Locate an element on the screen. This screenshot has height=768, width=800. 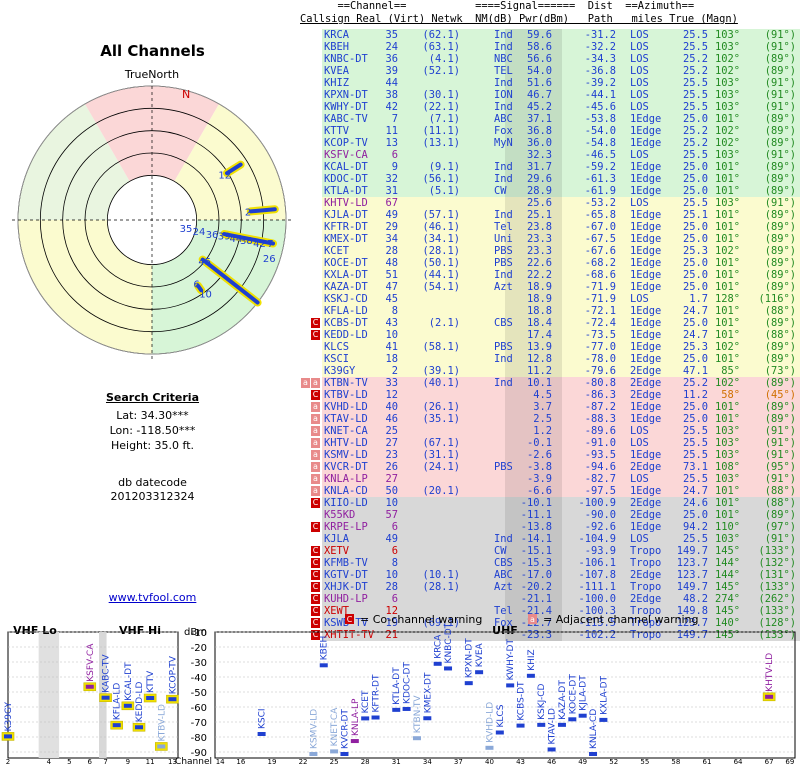
station-label: KNET-CA is located at coordinates (335, 727).